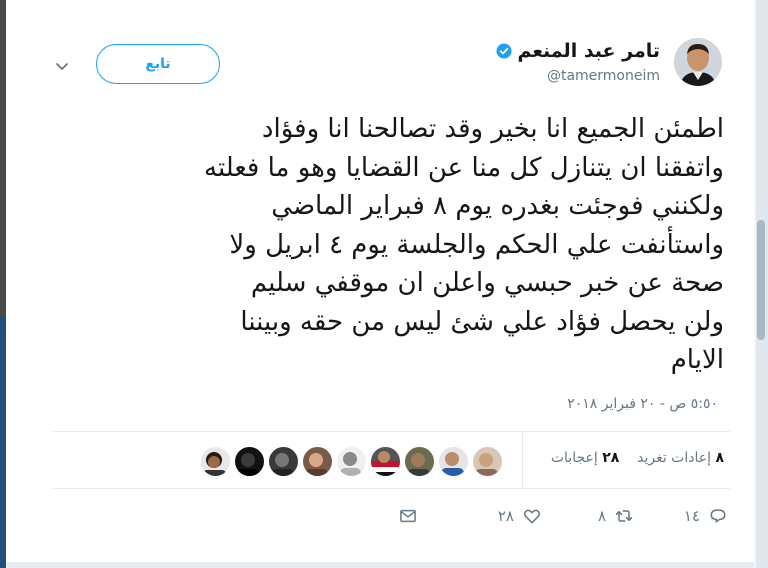 Image resolution: width=768 pixels, height=568 pixels. Describe the element at coordinates (761, 280) in the screenshot. I see `scrollbar-thumb` at that location.